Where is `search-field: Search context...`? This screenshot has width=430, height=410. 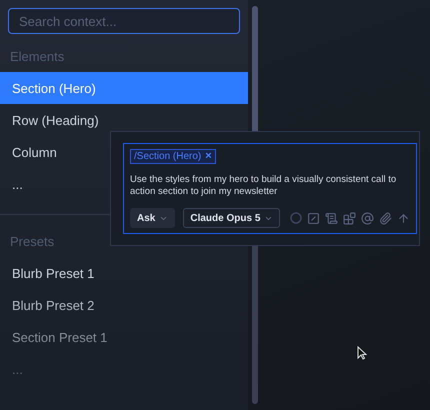
search-field: Search context... is located at coordinates (124, 21).